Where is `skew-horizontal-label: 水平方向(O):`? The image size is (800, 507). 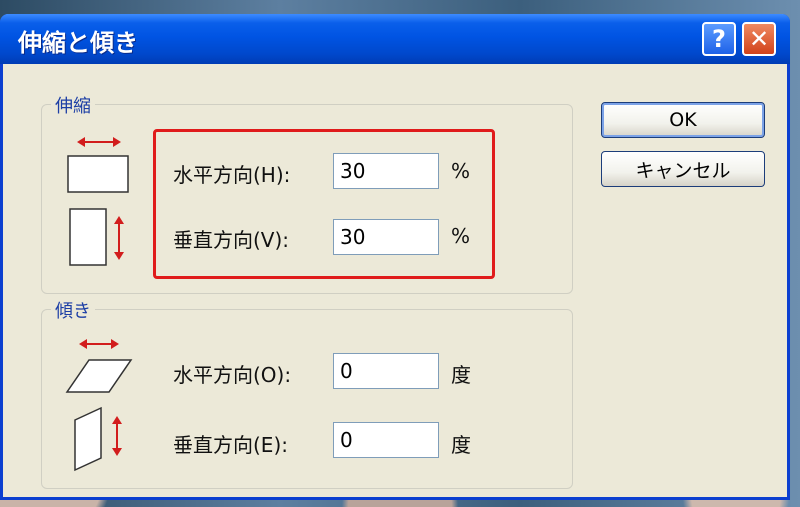 skew-horizontal-label: 水平方向(O): is located at coordinates (232, 375).